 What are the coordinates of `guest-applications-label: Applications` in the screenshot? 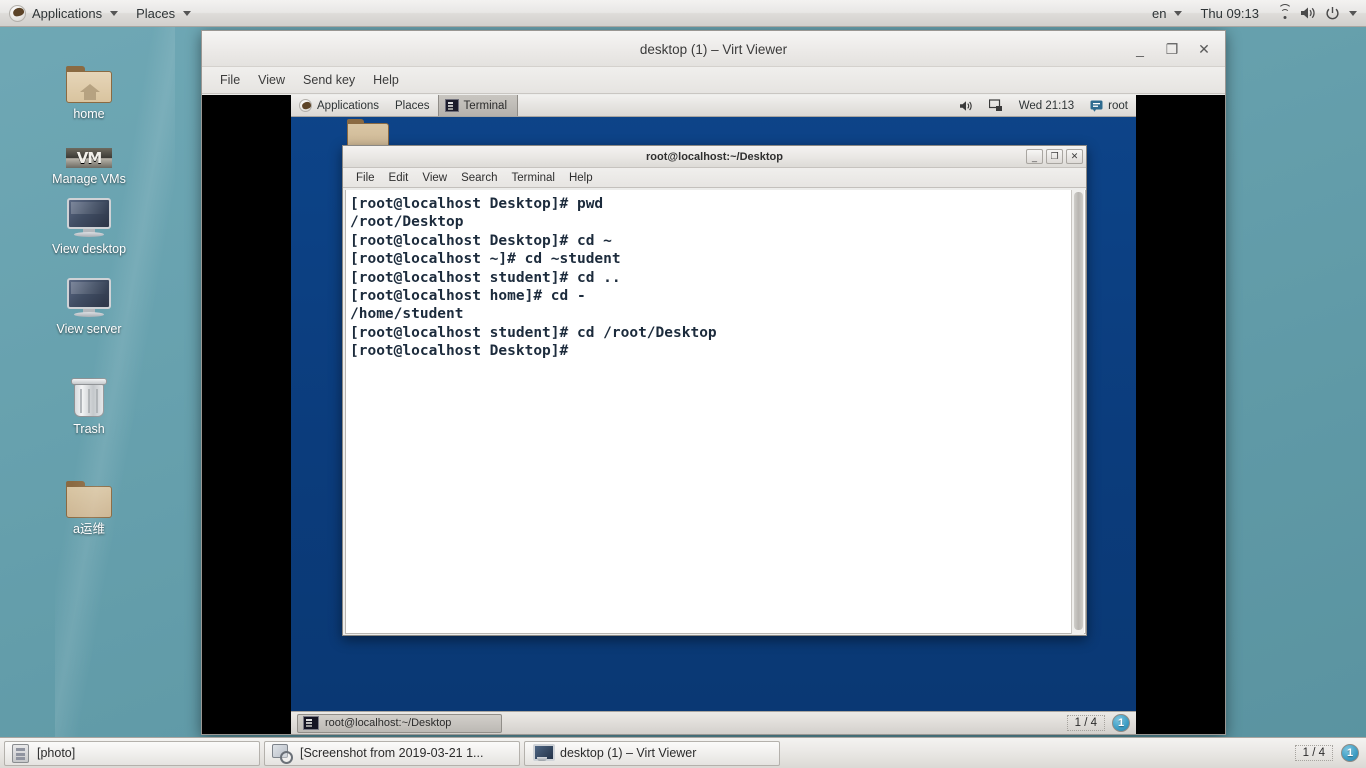 It's located at (348, 105).